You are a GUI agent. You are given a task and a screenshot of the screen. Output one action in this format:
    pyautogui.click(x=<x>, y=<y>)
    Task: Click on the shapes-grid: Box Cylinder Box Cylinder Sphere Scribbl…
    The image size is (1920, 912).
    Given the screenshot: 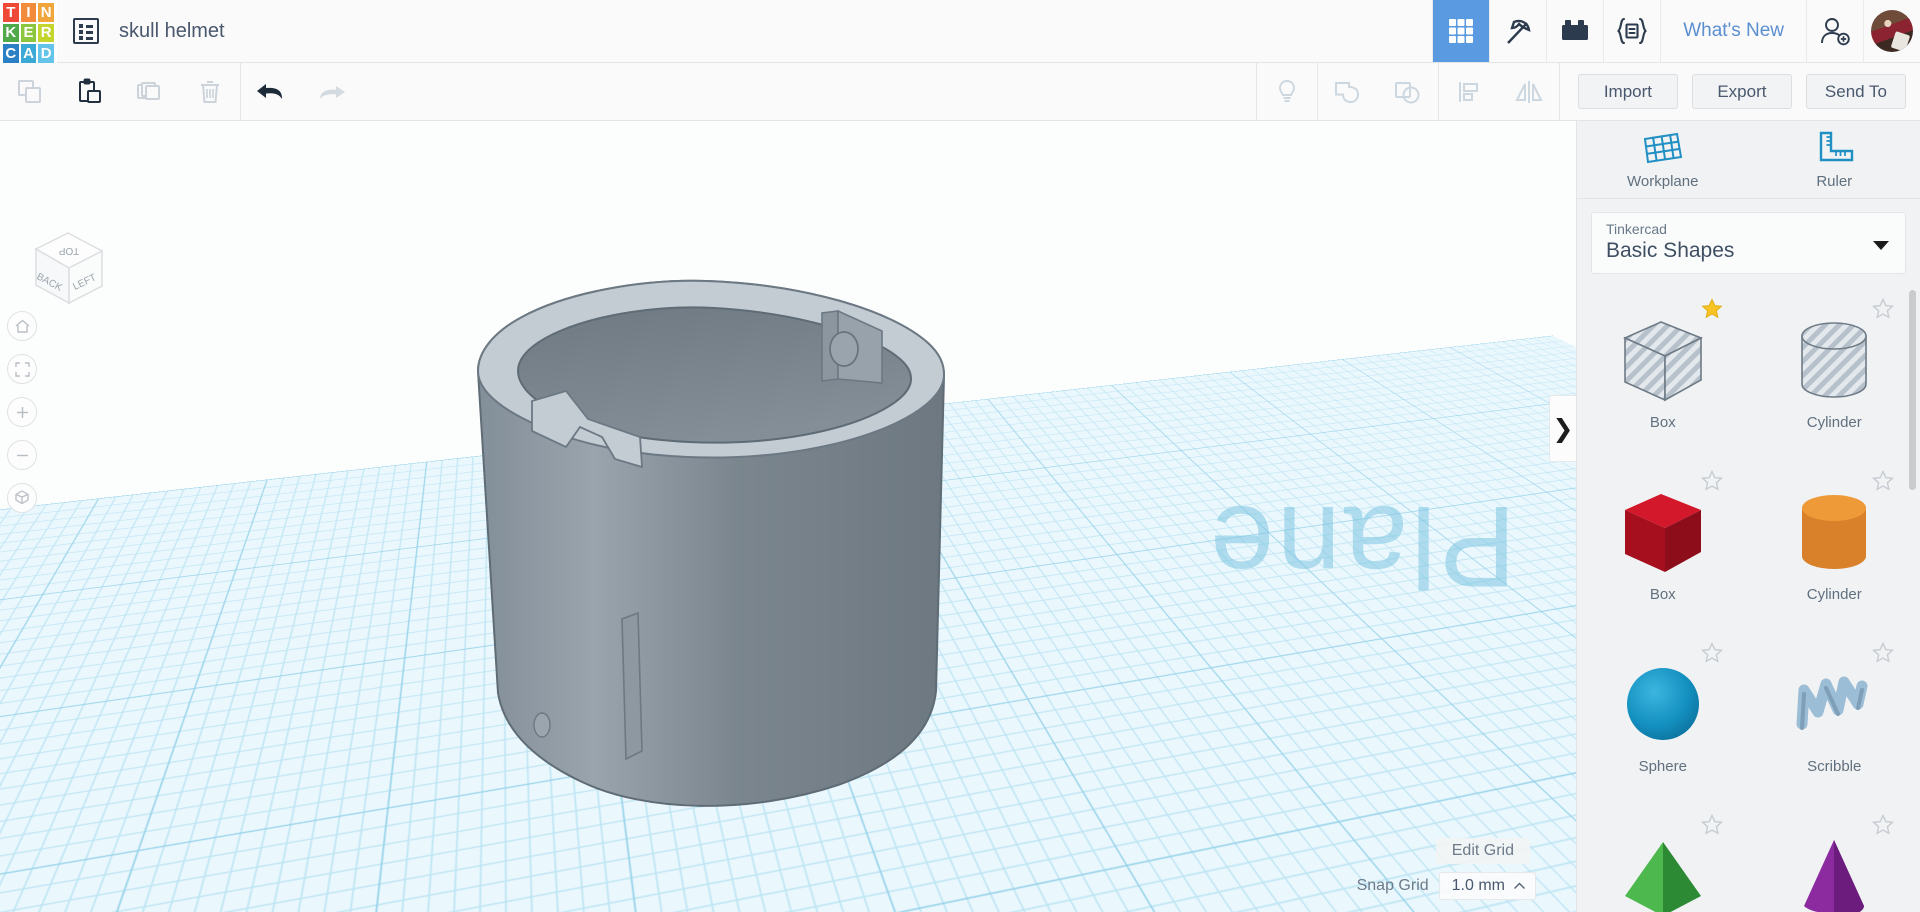 What is the action you would take?
    pyautogui.click(x=1748, y=603)
    